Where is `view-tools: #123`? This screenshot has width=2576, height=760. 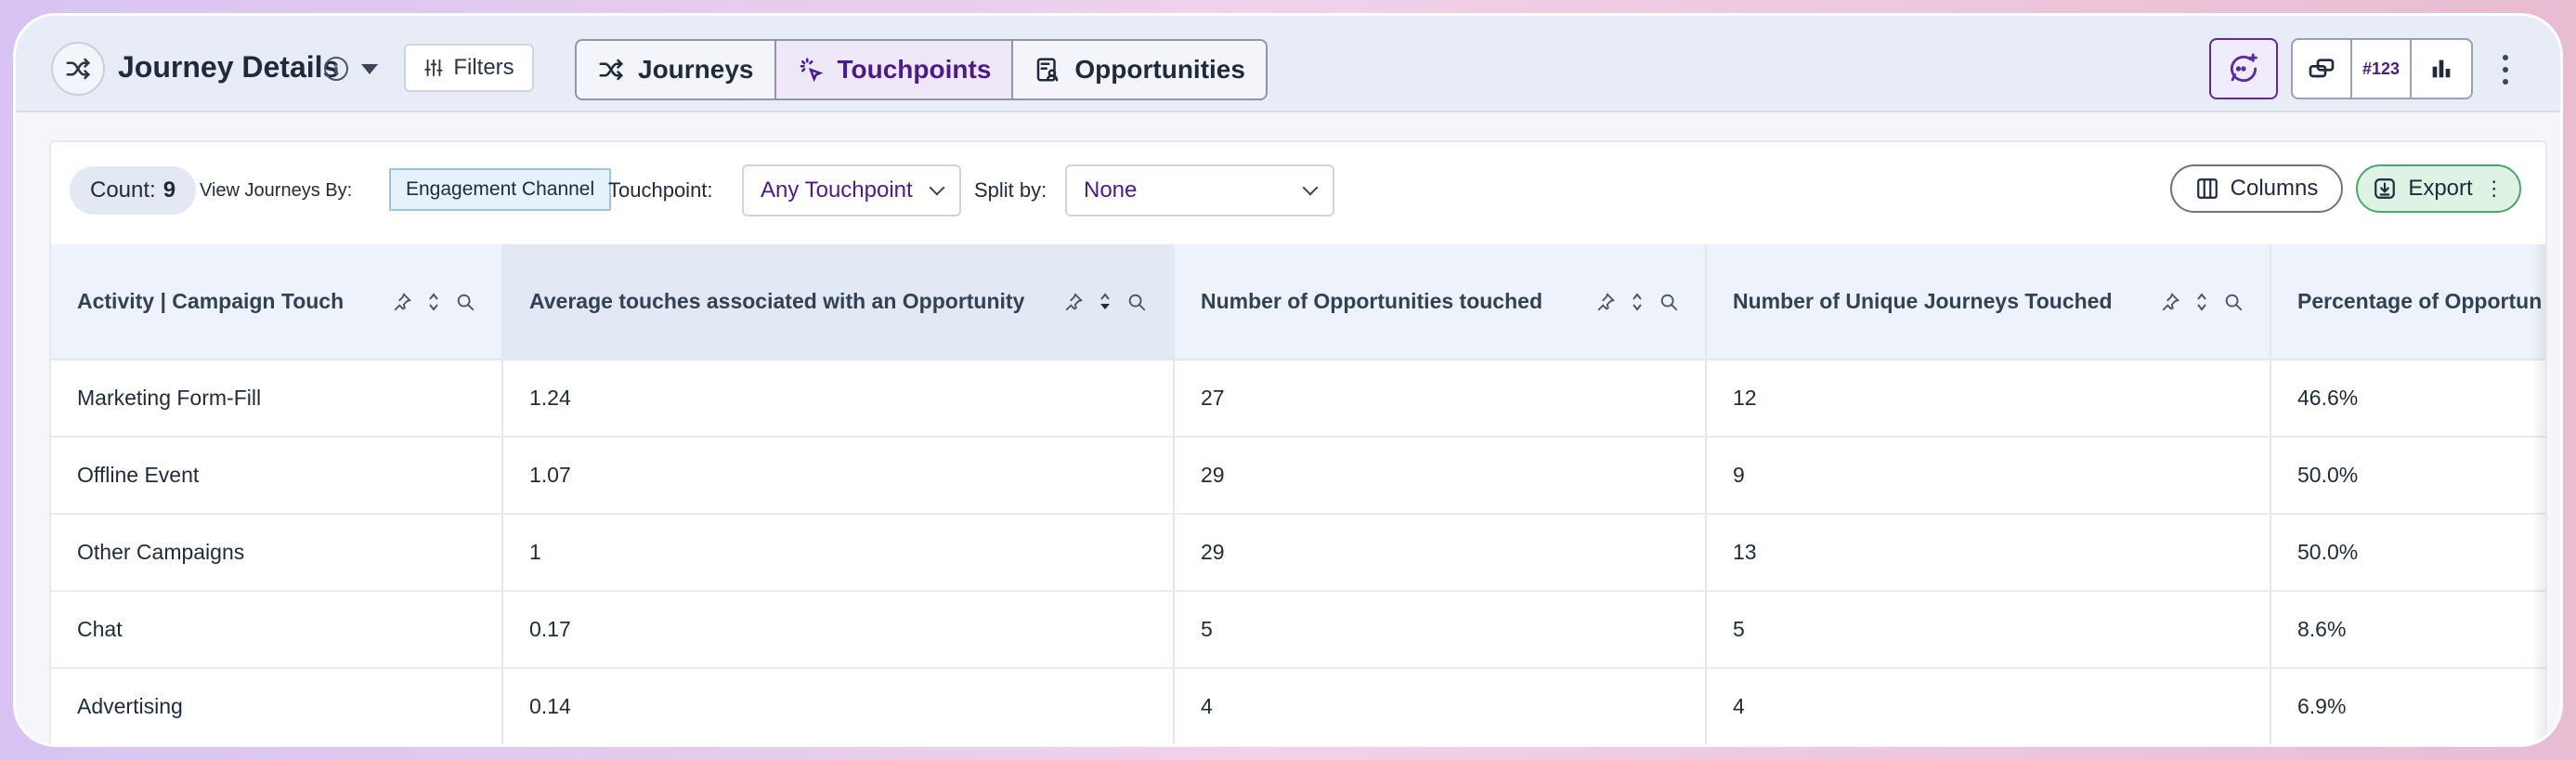 view-tools: #123 is located at coordinates (2382, 68).